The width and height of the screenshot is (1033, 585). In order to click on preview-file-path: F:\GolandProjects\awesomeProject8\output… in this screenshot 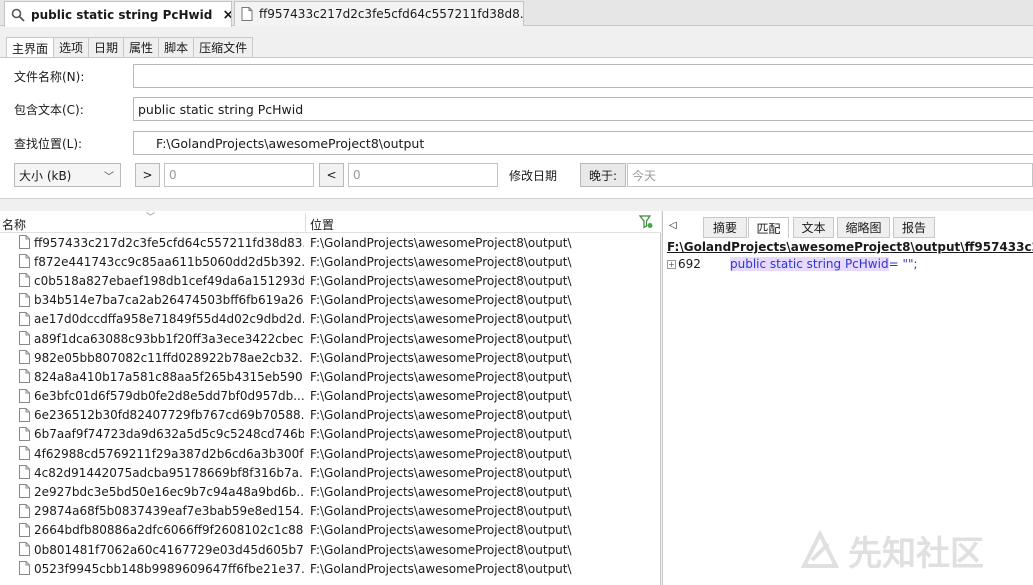, I will do `click(850, 247)`.